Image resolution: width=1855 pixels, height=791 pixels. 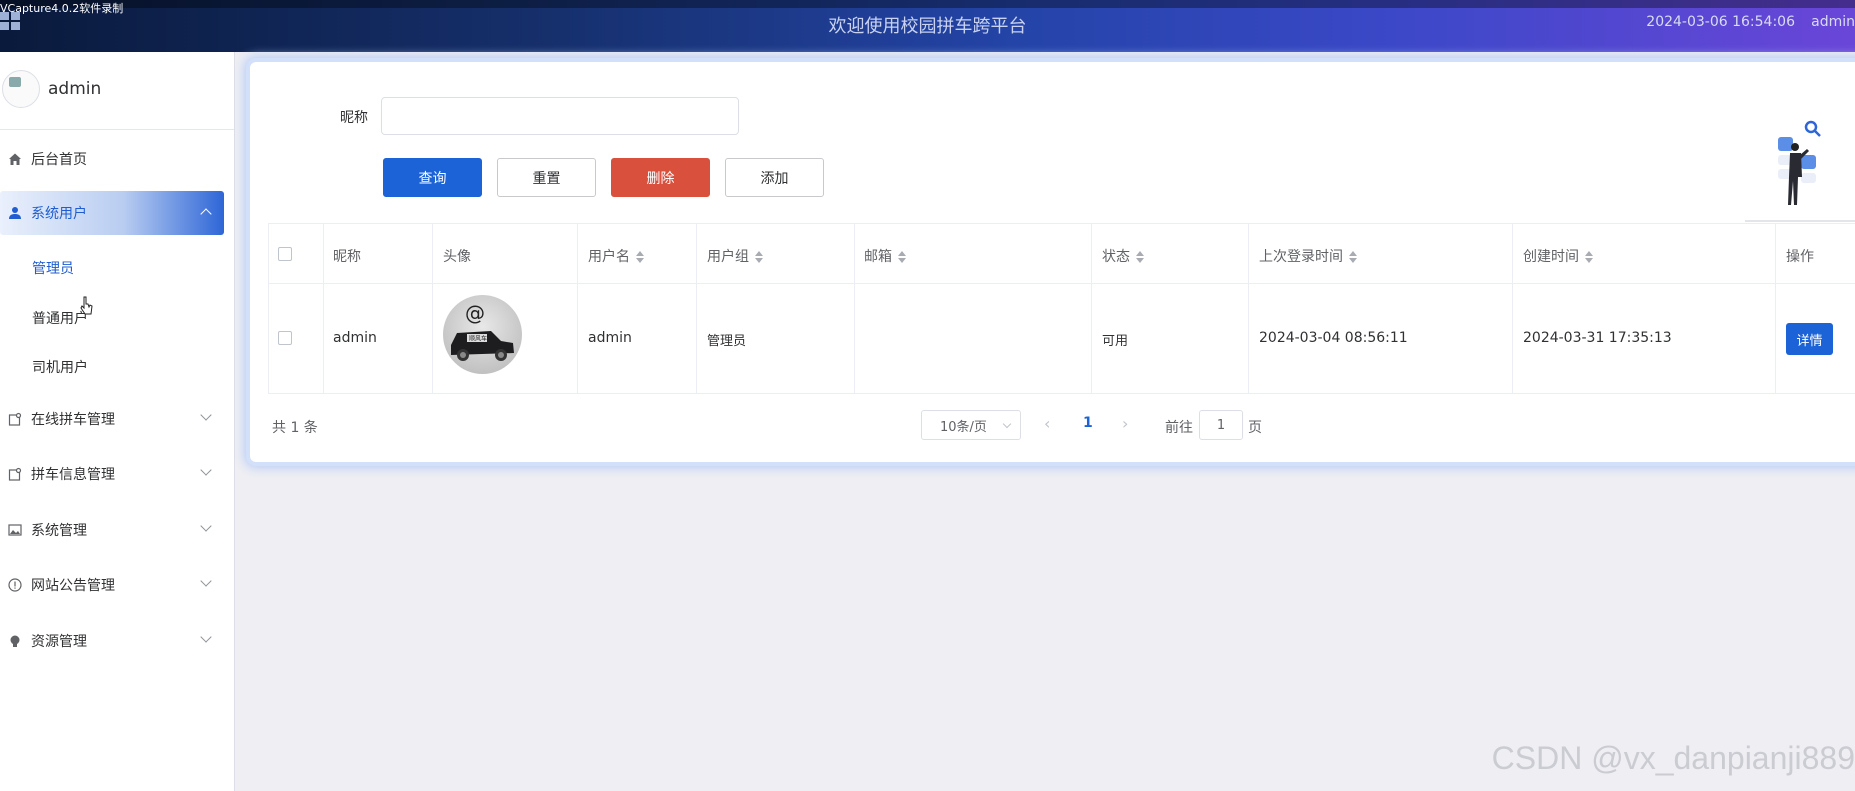 I want to click on watermark: CSDN @vx_danpianji889, so click(x=1673, y=758).